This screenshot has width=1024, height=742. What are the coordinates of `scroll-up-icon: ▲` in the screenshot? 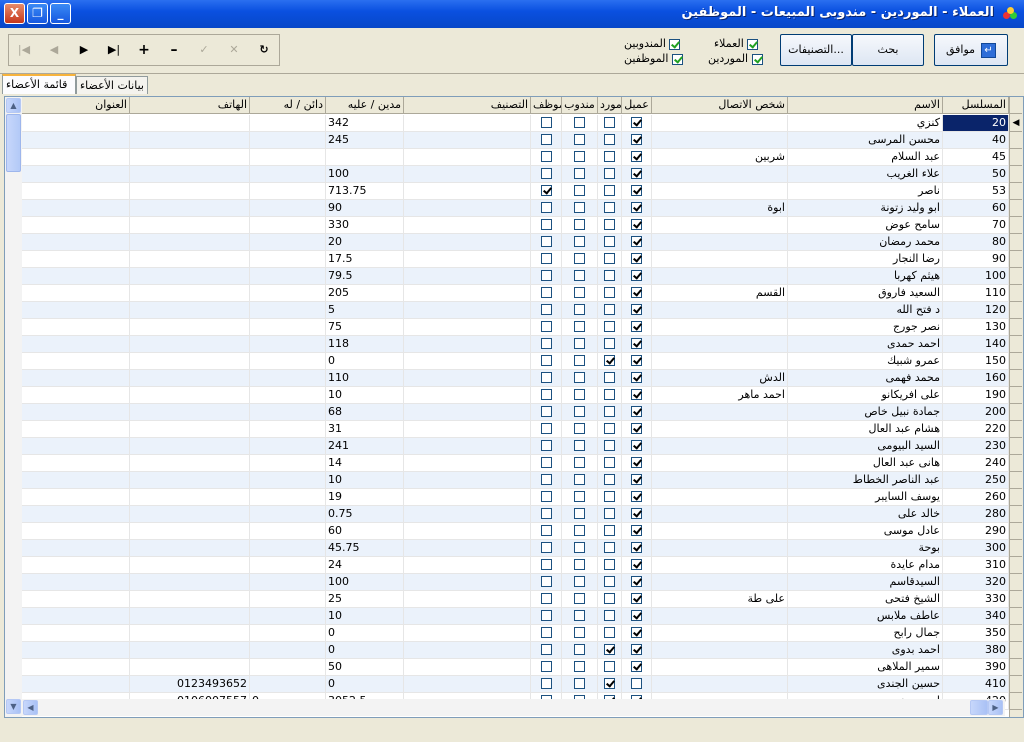 It's located at (13, 105).